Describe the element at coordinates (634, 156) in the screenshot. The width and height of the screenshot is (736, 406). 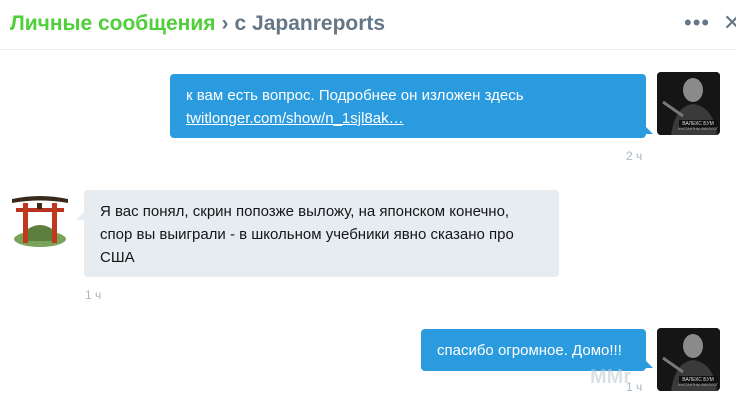
I see `message-timestamp: 2 ч` at that location.